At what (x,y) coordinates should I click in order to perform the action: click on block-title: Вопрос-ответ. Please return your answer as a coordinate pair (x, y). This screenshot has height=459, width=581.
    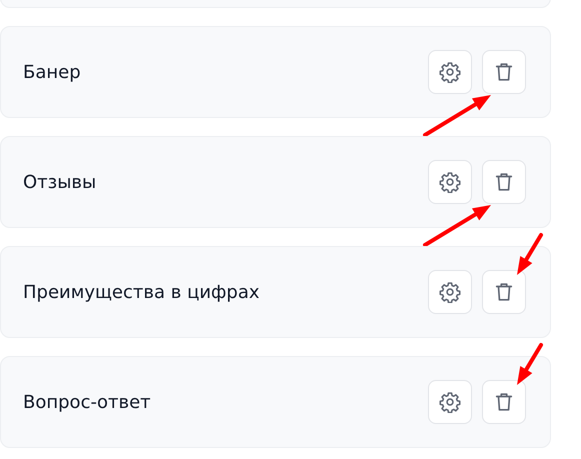
    Looking at the image, I should click on (87, 402).